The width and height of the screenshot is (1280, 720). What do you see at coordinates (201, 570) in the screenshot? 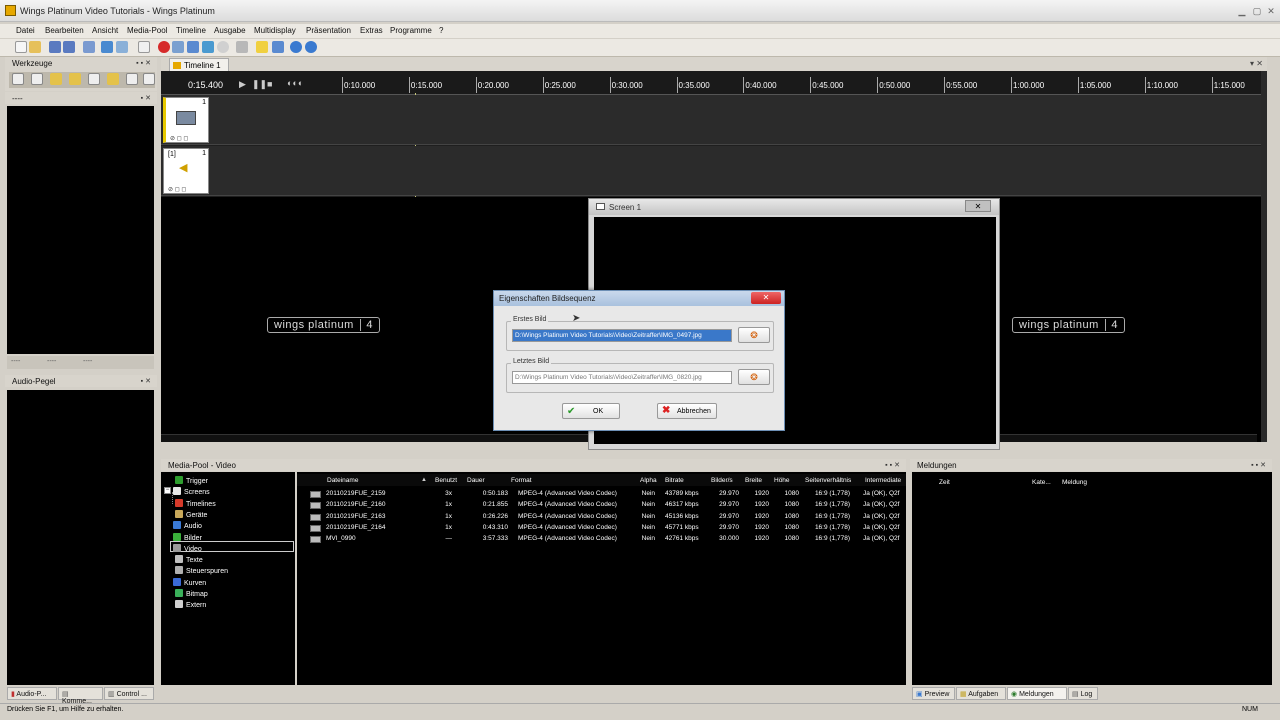
I see `tree-item-steuerspuren: Steuerspuren` at bounding box center [201, 570].